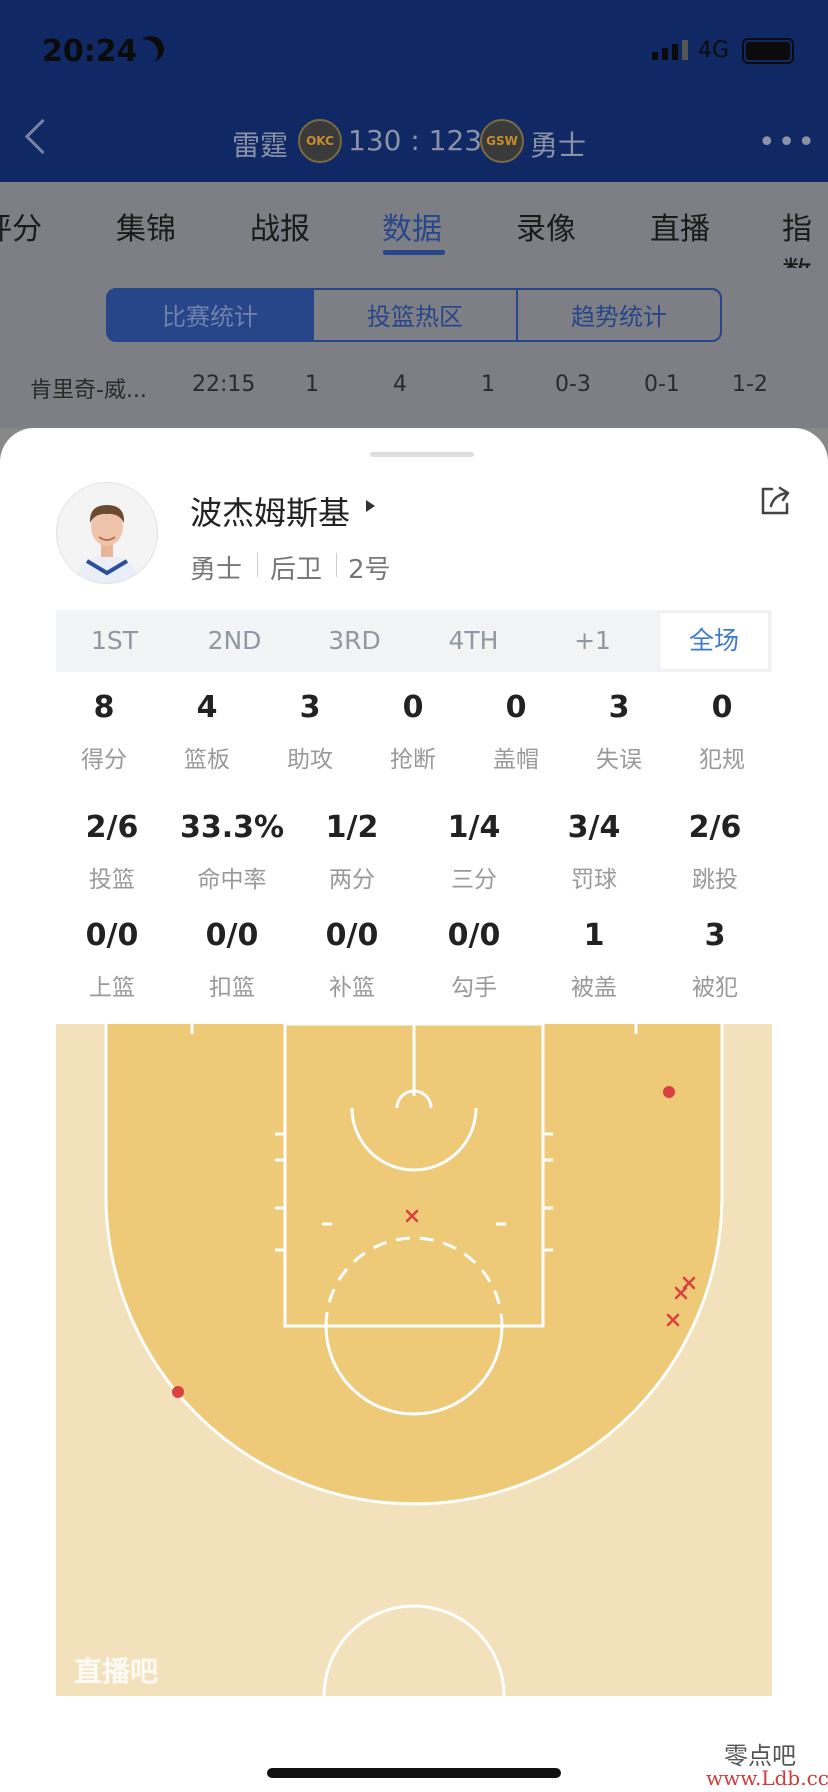 This screenshot has width=828, height=1792. Describe the element at coordinates (558, 145) in the screenshot. I see `away-team-name: 勇士` at that location.